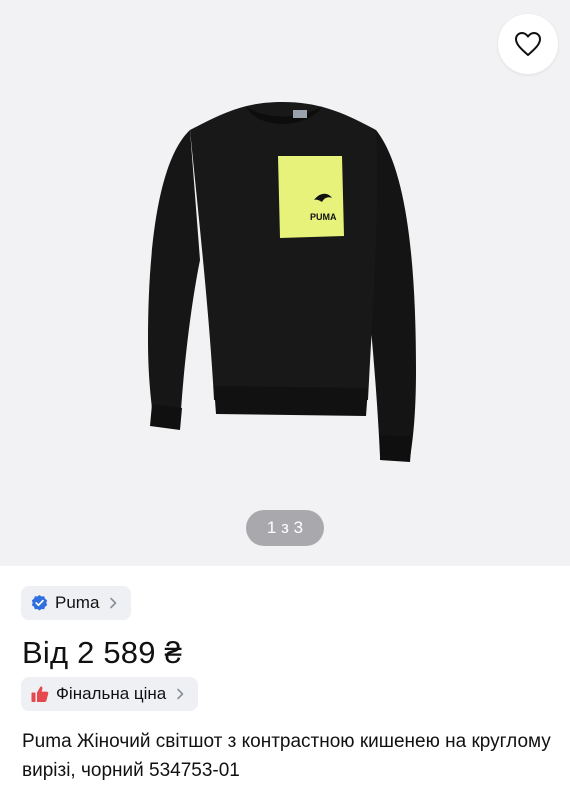 This screenshot has height=800, width=570. What do you see at coordinates (285, 528) in the screenshot?
I see `image-counter: 1 з 3` at bounding box center [285, 528].